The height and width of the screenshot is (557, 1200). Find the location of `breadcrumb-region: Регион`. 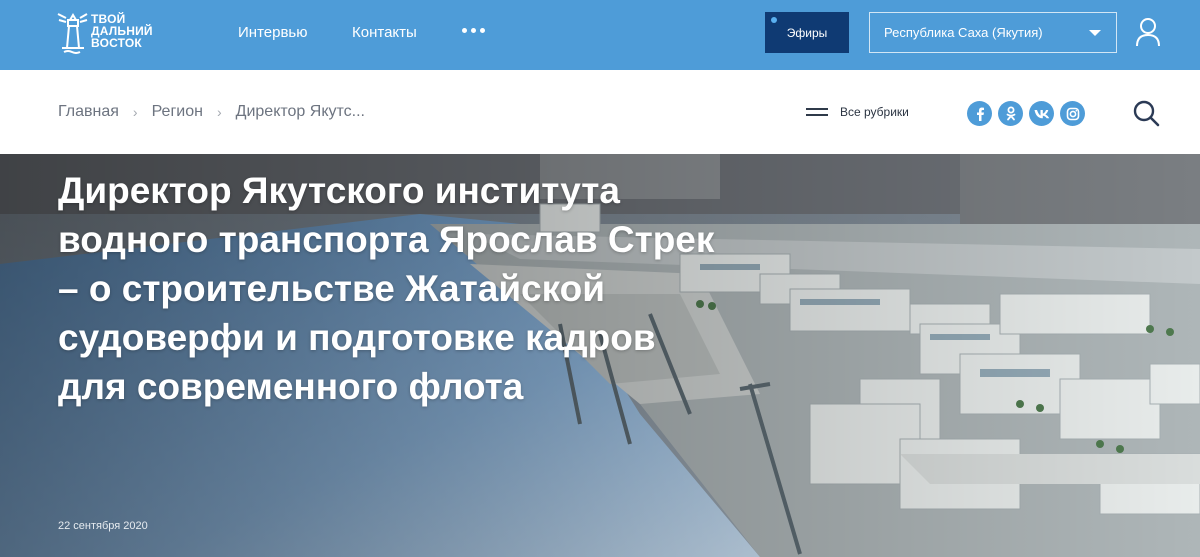

breadcrumb-region: Регион is located at coordinates (177, 112).